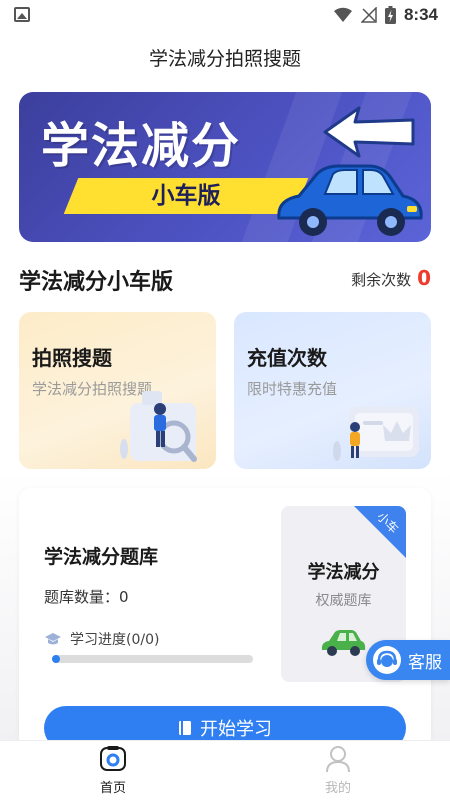 This screenshot has width=450, height=800. What do you see at coordinates (56, 659) in the screenshot?
I see `study-progress-fill` at bounding box center [56, 659].